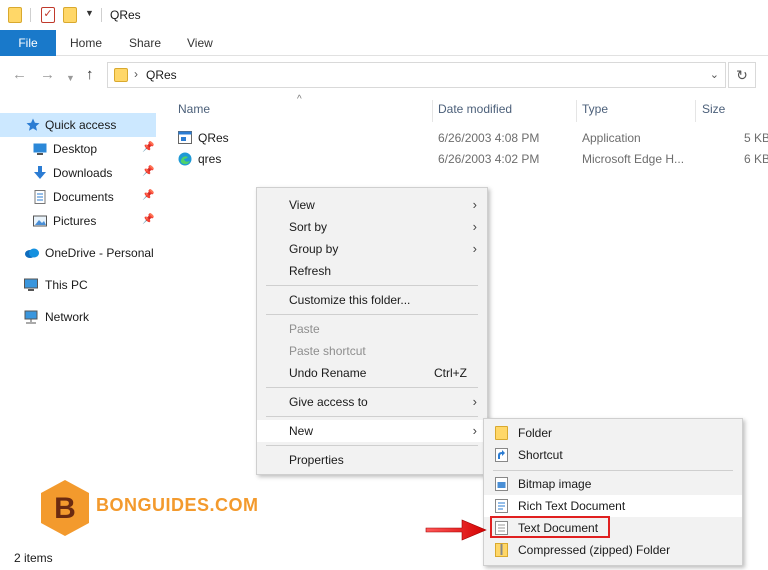  Describe the element at coordinates (613, 455) in the screenshot. I see `menu-item-new-shortcut: Shortcut` at that location.